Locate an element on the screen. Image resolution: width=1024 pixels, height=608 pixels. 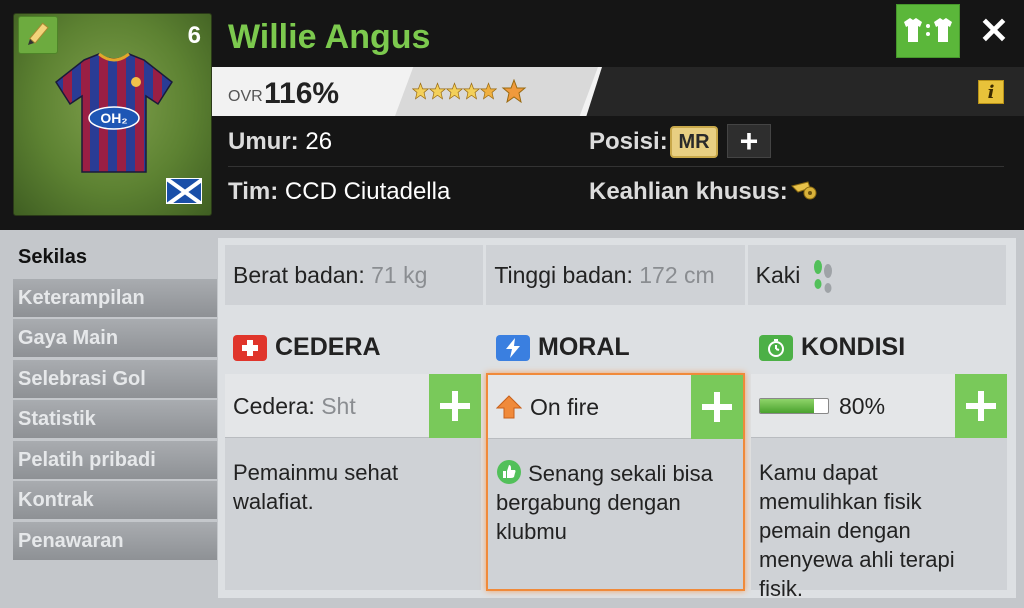
divider is located at coordinates (616, 166).